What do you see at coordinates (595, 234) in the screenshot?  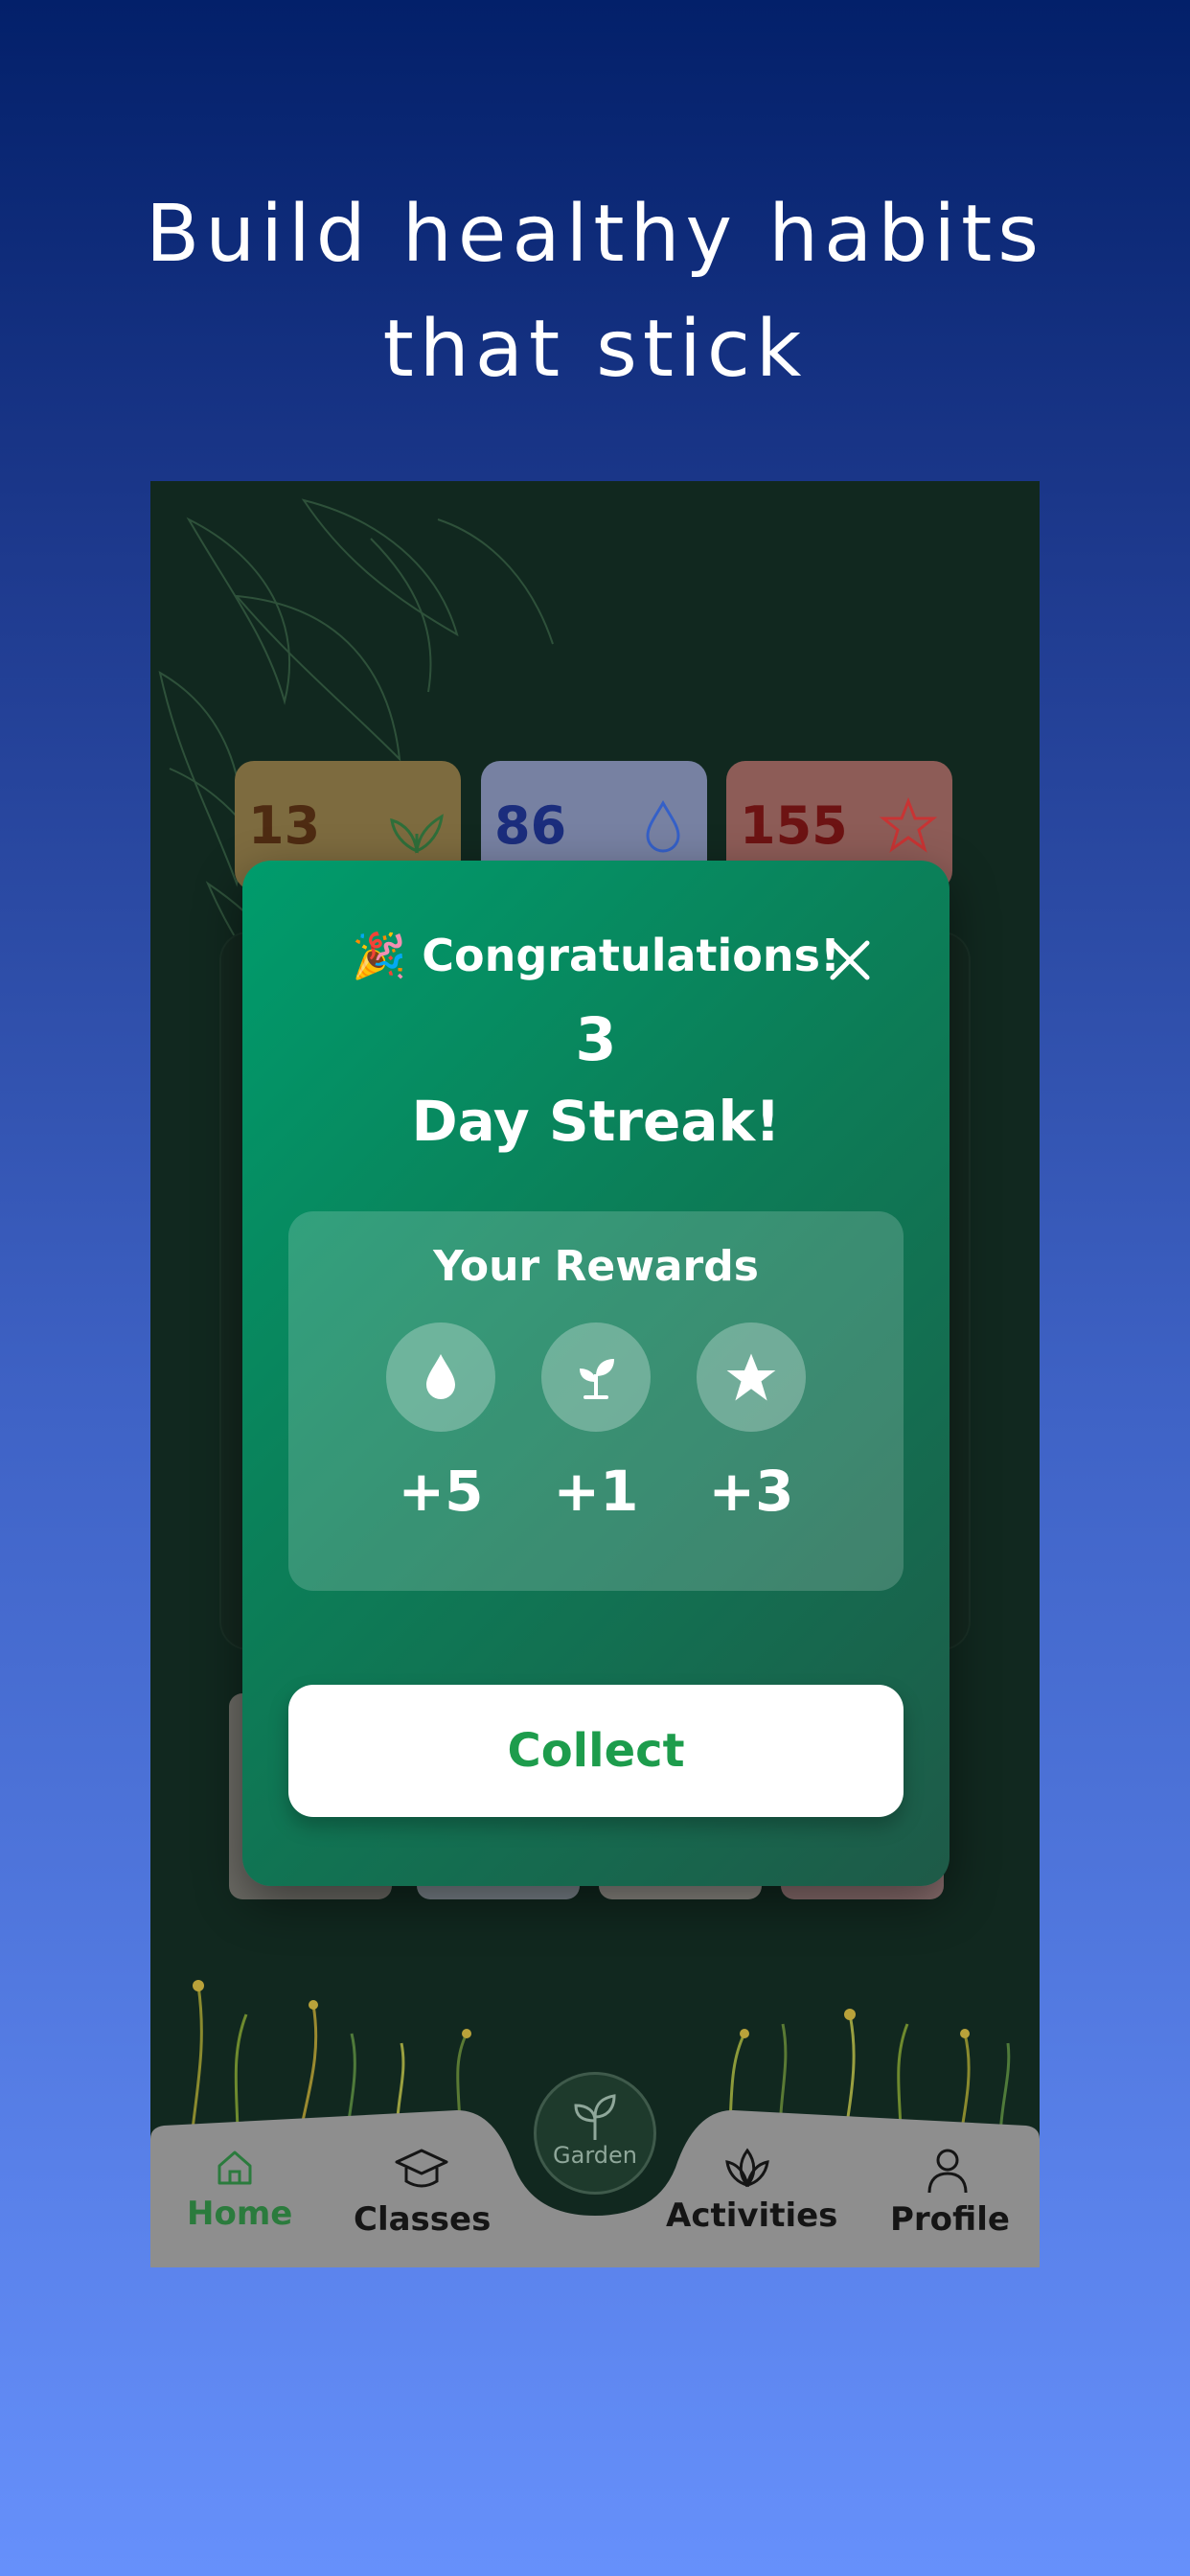 I see `headline-line-1: Build healthy habits` at bounding box center [595, 234].